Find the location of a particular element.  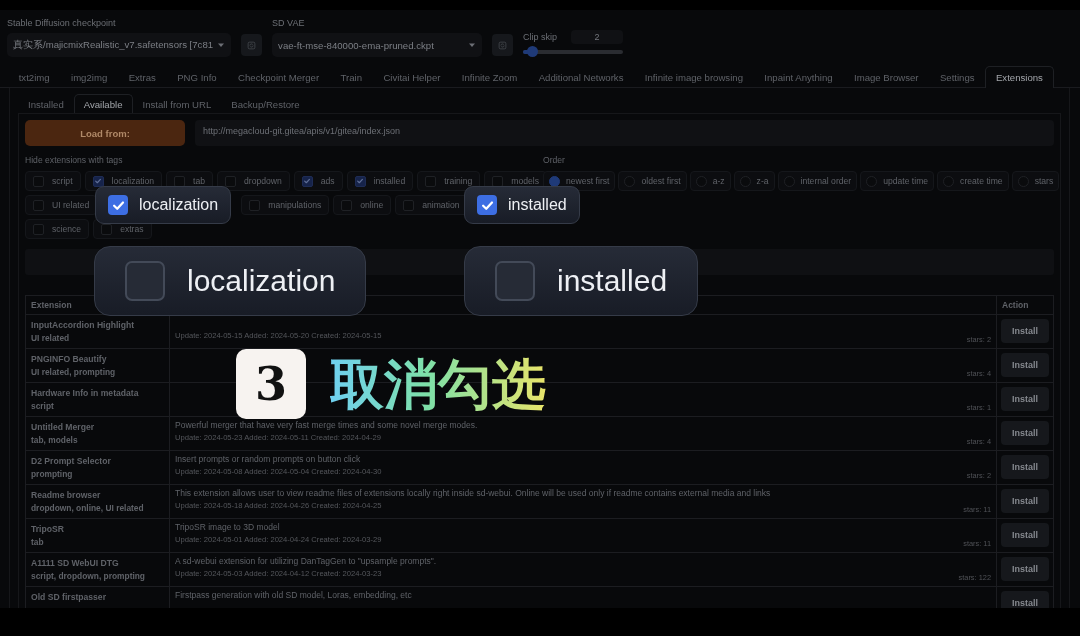

field-label: SD VAE is located at coordinates (289, 23).